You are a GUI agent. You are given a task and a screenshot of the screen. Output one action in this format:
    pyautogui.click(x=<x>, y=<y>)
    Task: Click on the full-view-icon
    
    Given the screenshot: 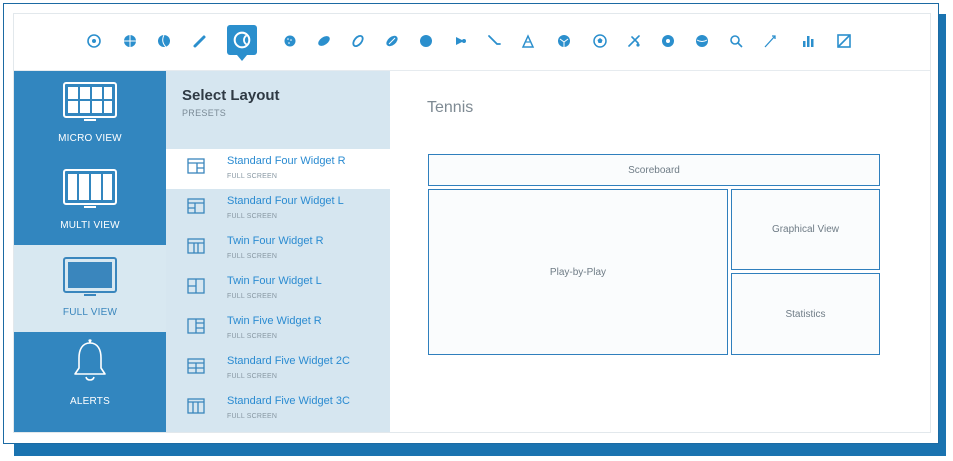 What is the action you would take?
    pyautogui.click(x=90, y=276)
    